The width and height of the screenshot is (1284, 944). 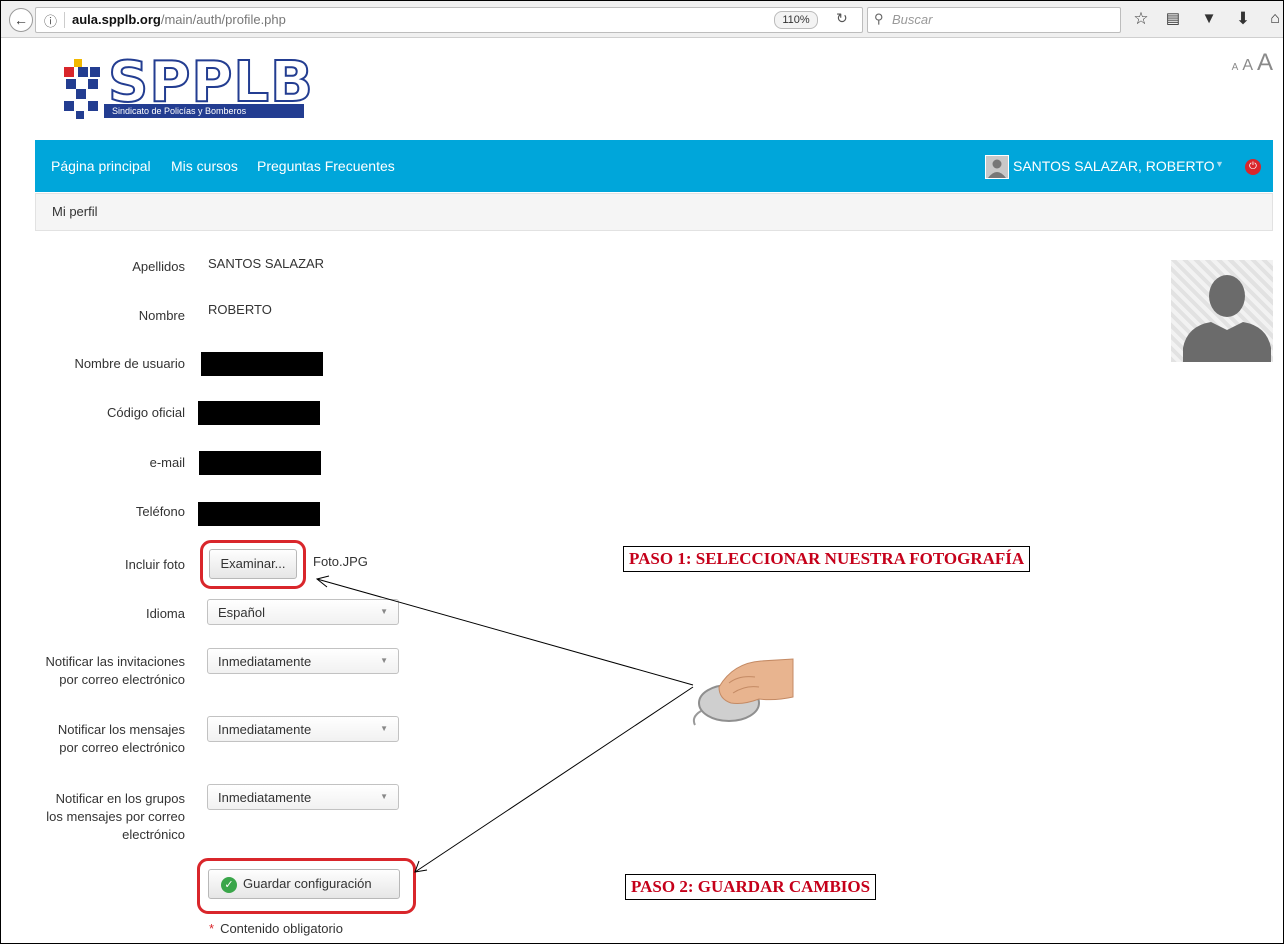 I want to click on notif-grp-label-line3: electrónico, so click(x=153, y=834).